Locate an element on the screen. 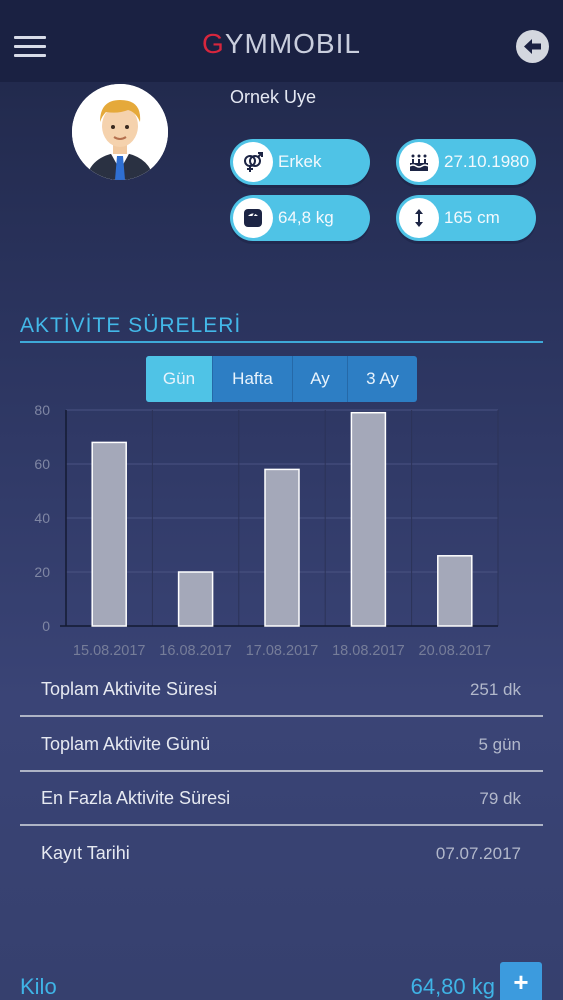 This screenshot has width=563, height=1000. activity-section-title: AKTİVİTE SÜRELERİ is located at coordinates (131, 325).